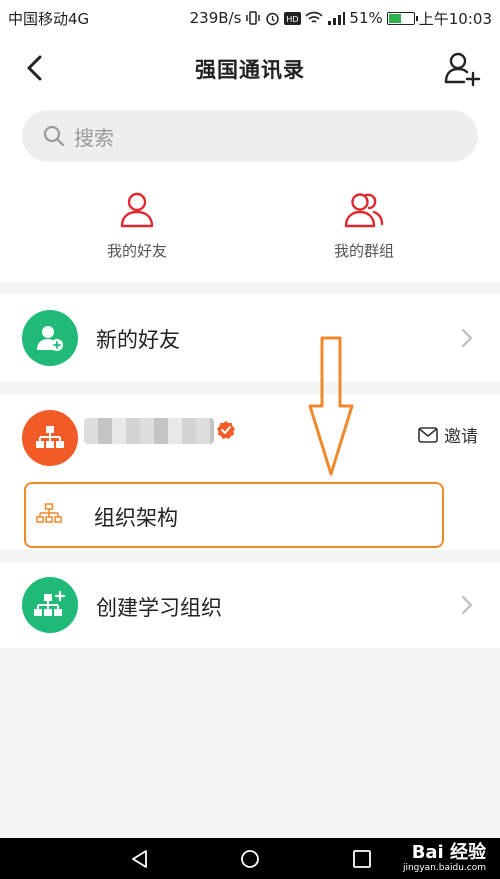 This screenshot has height=879, width=500. What do you see at coordinates (250, 438) in the screenshot?
I see `organization-row: 邀请` at bounding box center [250, 438].